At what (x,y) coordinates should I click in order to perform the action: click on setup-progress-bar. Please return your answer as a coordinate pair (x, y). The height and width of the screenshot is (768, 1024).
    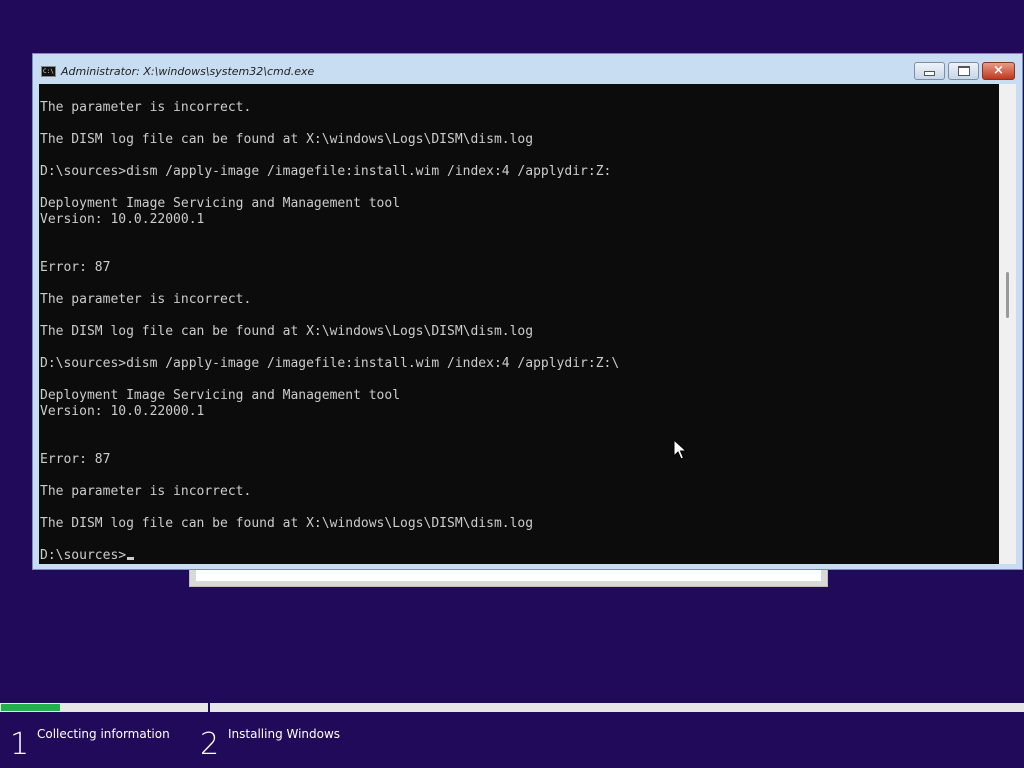
    Looking at the image, I should click on (512, 707).